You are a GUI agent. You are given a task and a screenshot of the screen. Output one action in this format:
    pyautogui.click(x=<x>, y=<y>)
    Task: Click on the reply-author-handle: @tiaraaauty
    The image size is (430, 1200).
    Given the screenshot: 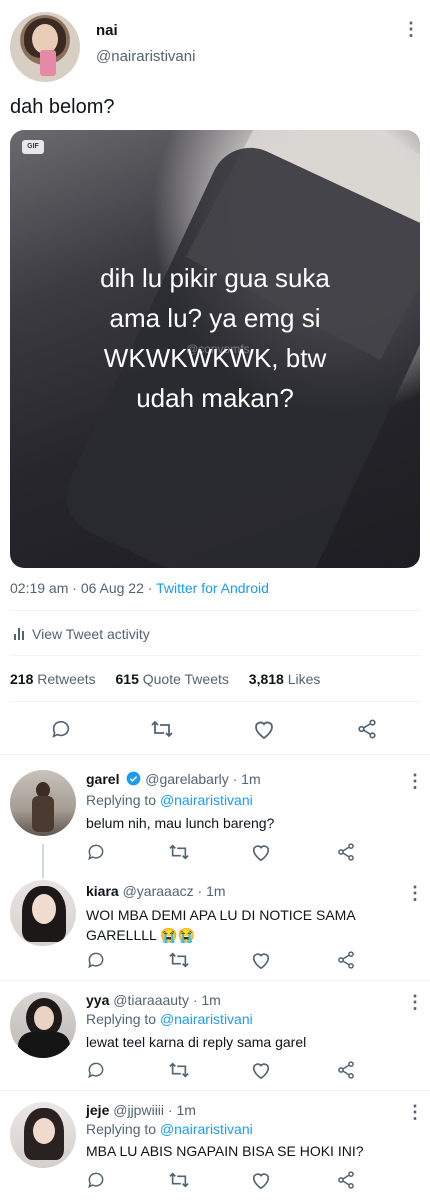 What is the action you would take?
    pyautogui.click(x=151, y=1000)
    